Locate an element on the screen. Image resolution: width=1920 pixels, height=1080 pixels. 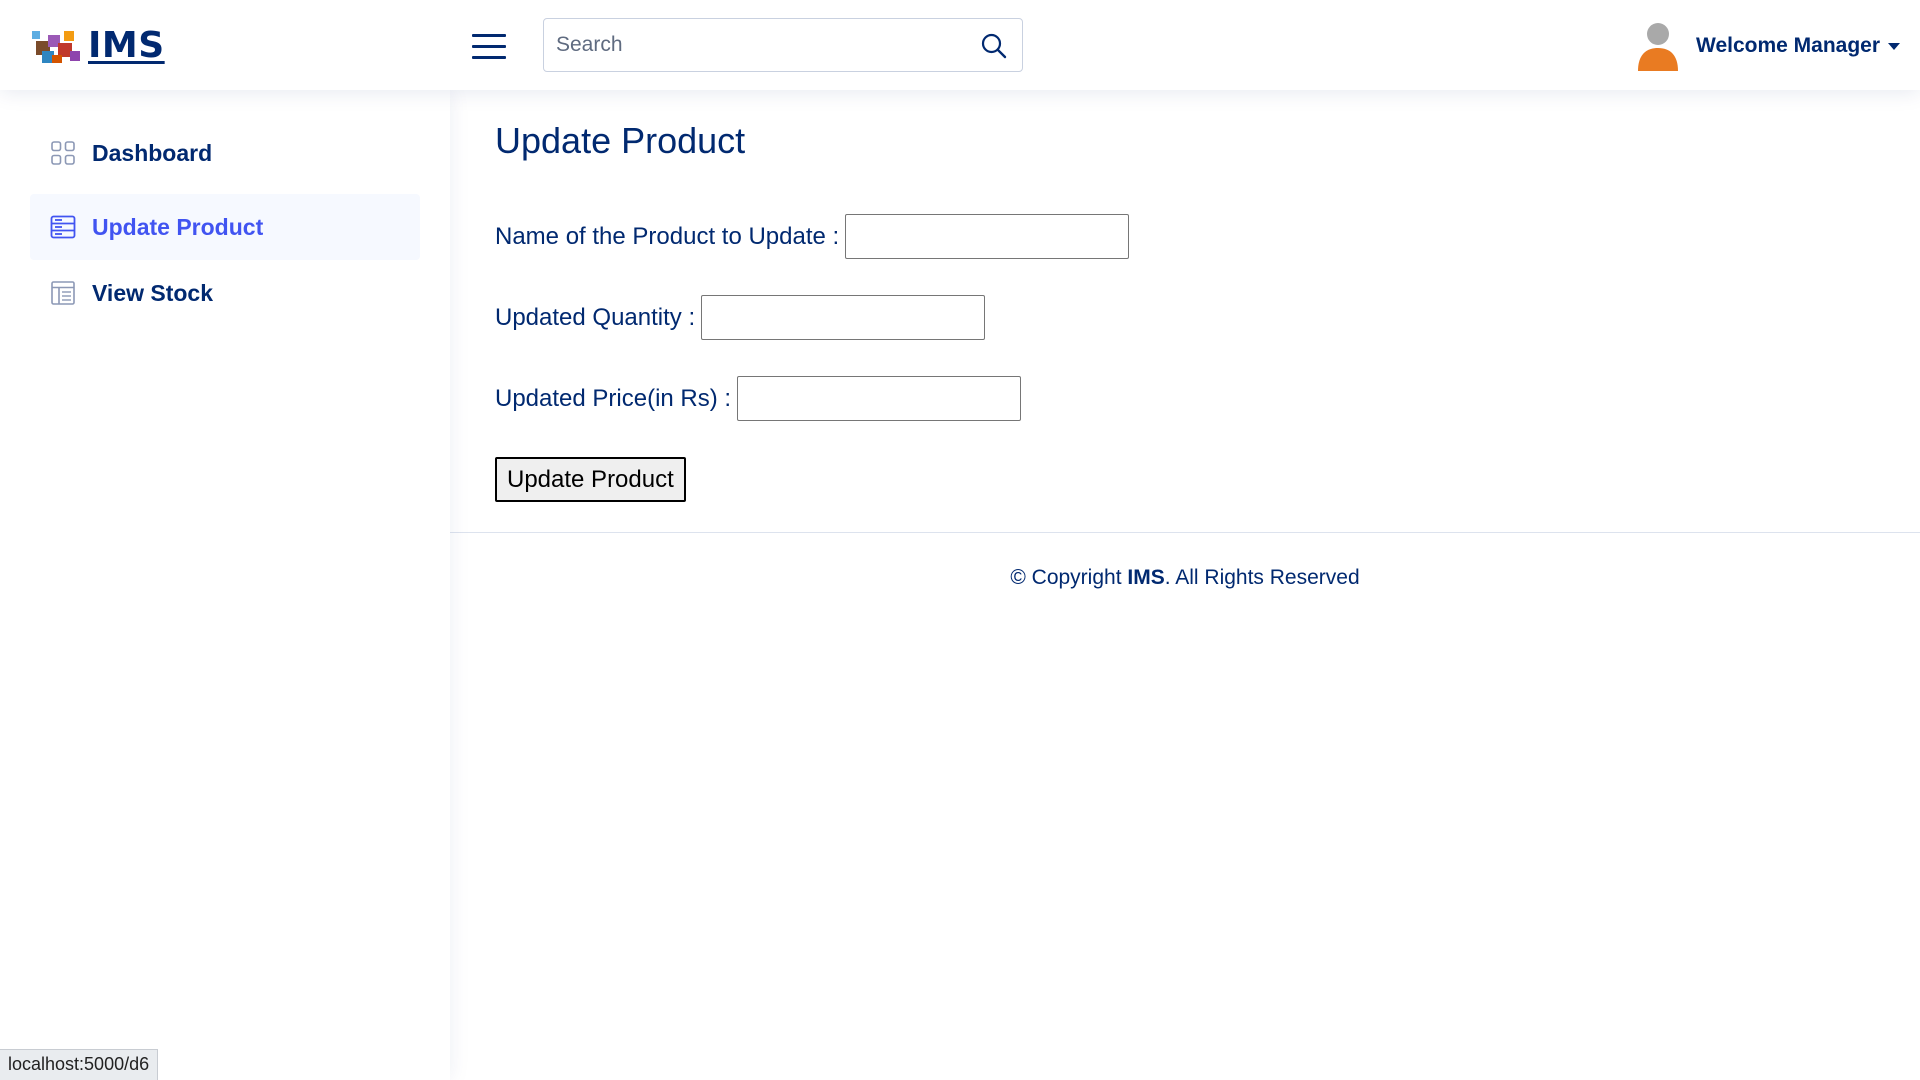
search-input is located at coordinates (754, 45).